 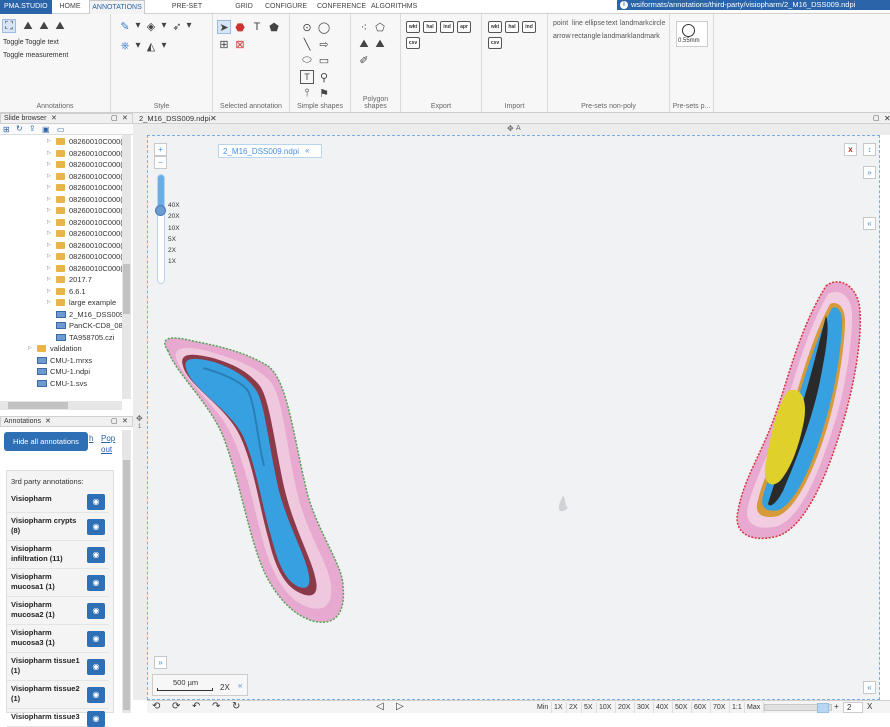 I want to click on import-csv-button: csv, so click(x=495, y=43).